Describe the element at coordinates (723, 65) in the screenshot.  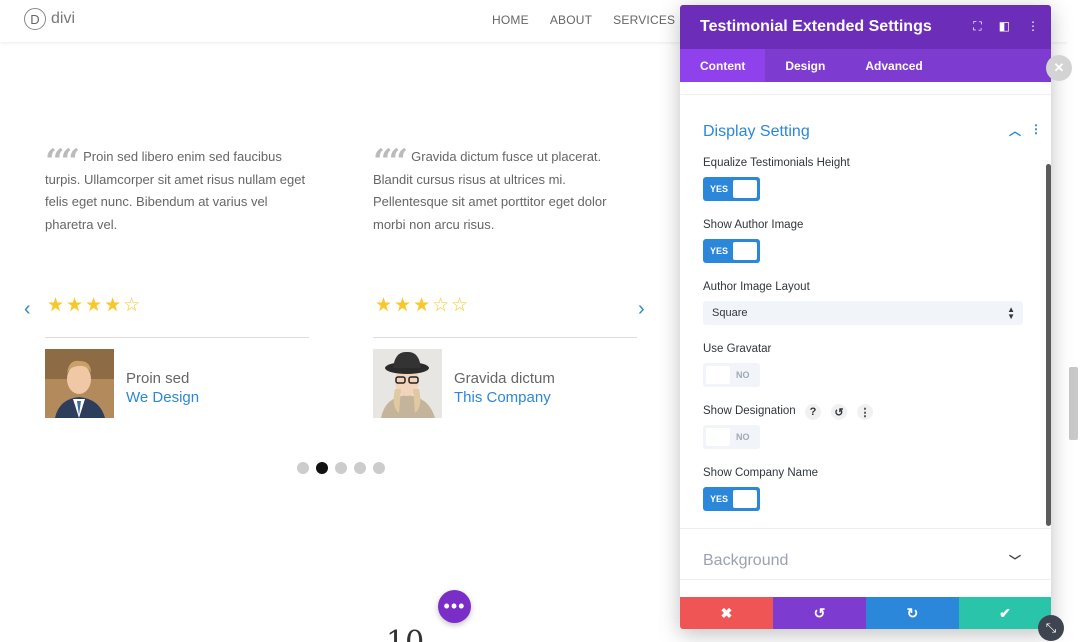
I see `tab-content: Content` at that location.